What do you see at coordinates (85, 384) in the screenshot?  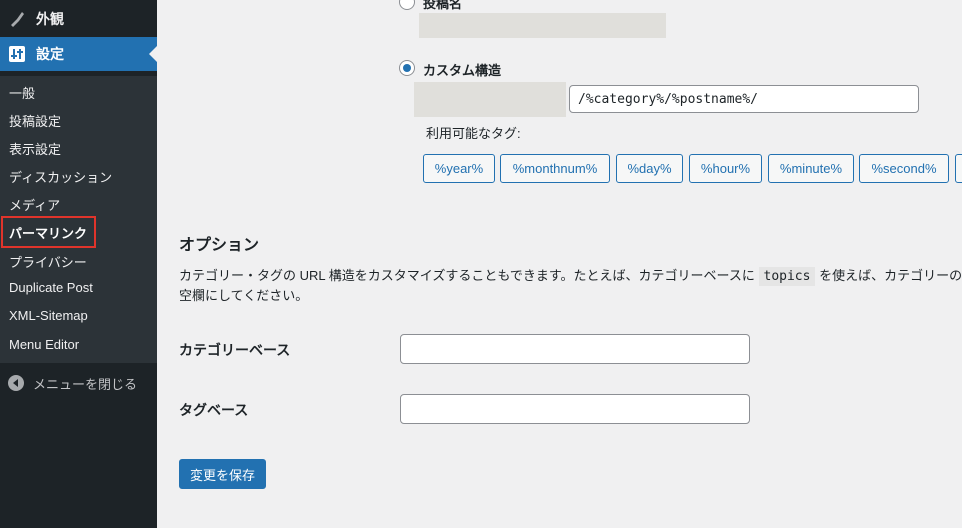 I see `collapse-menu-label: メニューを閉じる` at bounding box center [85, 384].